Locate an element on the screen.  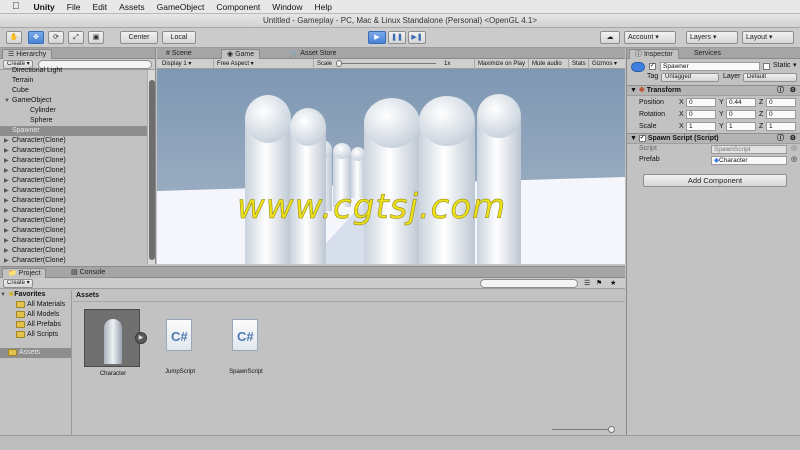
thumbnail-size-slider is located at coordinates (582, 429).